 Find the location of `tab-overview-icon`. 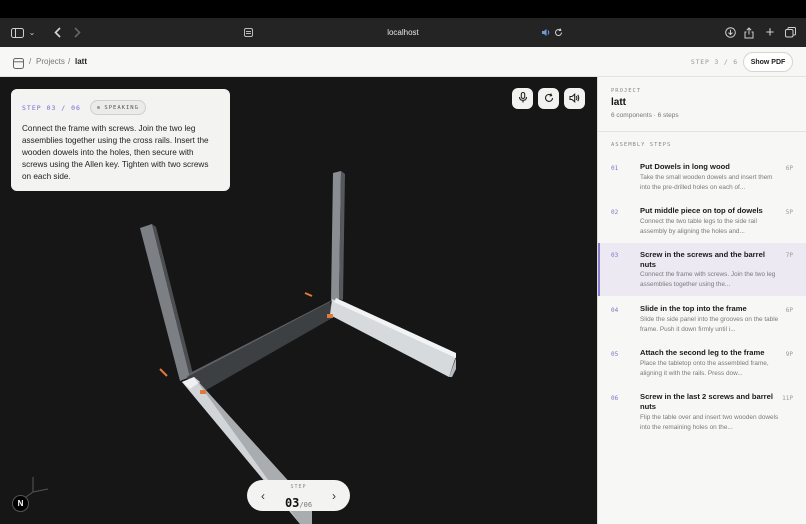

tab-overview-icon is located at coordinates (790, 32).